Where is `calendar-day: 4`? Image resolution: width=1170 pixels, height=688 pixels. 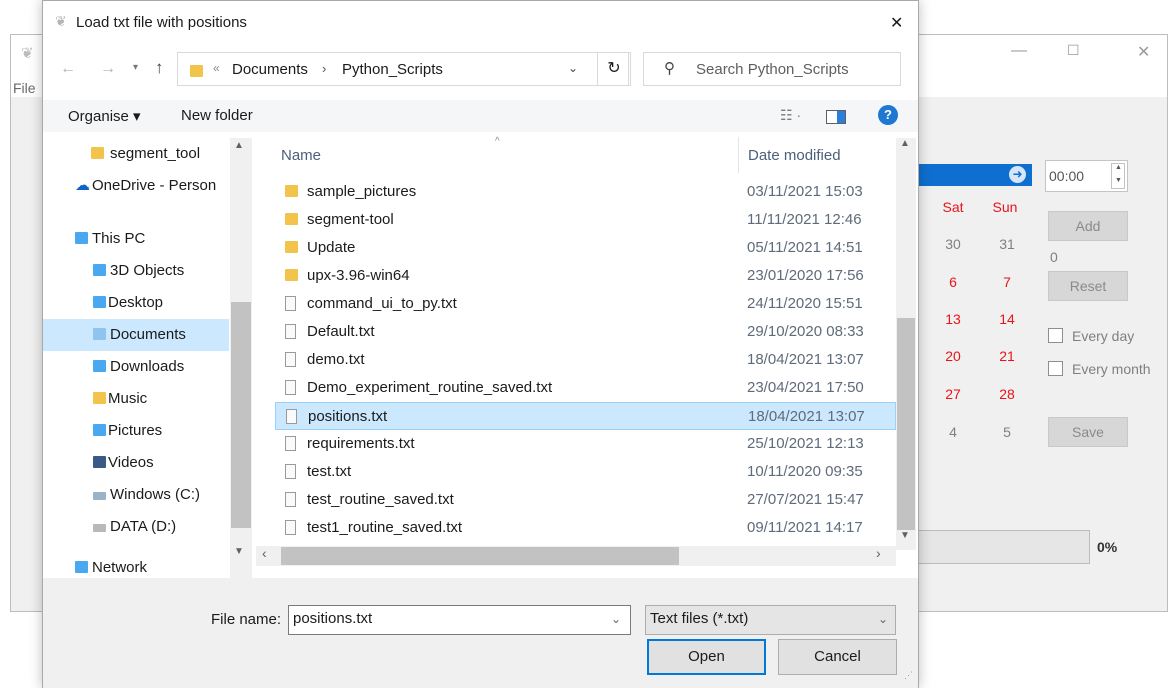
calendar-day: 4 is located at coordinates (953, 432).